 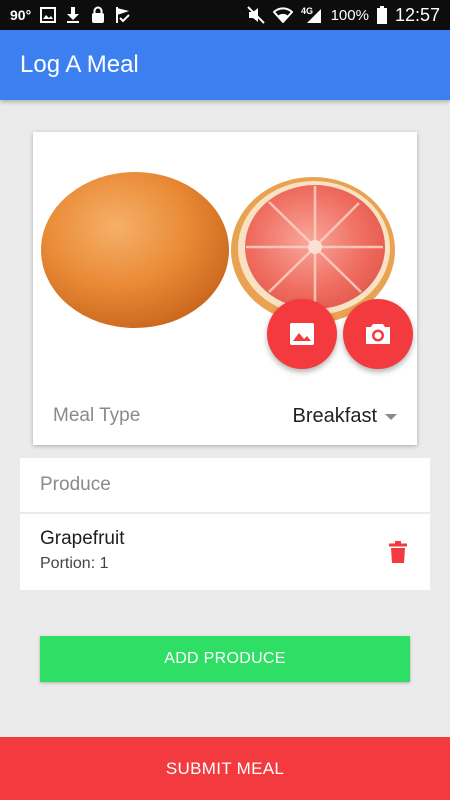 I want to click on produce-portion: Portion: 1, so click(x=74, y=563).